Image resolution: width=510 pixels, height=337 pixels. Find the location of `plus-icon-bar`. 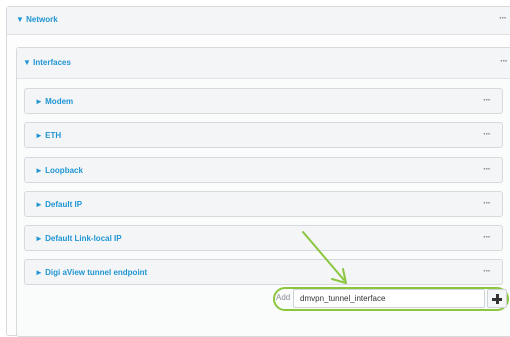

plus-icon-bar is located at coordinates (497, 299).